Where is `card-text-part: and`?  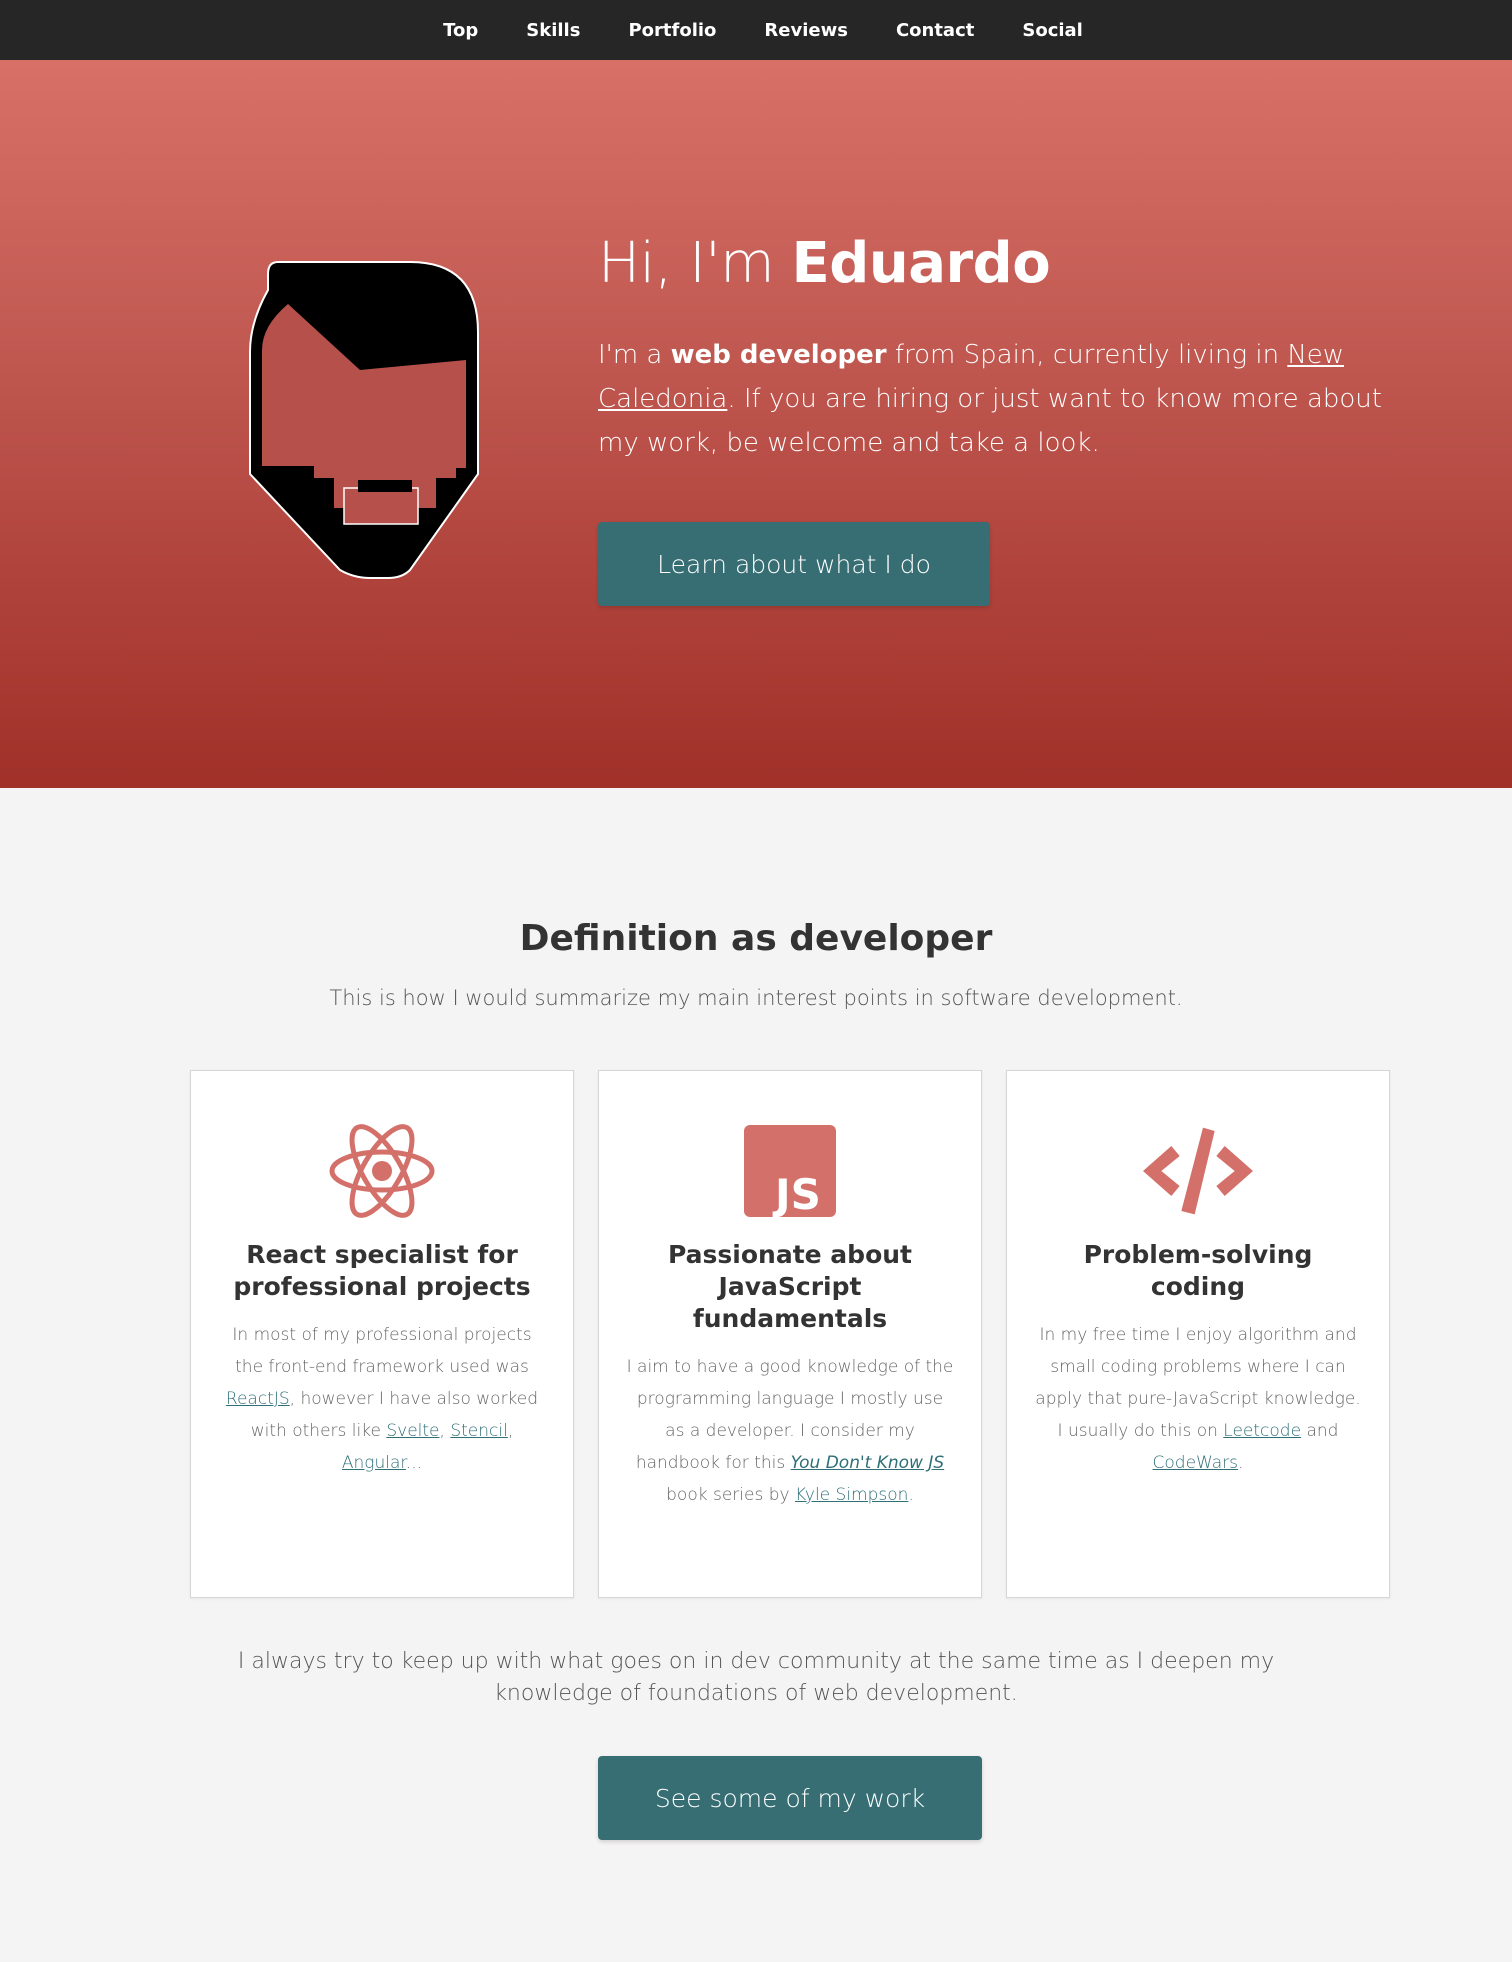
card-text-part: and is located at coordinates (1320, 1431).